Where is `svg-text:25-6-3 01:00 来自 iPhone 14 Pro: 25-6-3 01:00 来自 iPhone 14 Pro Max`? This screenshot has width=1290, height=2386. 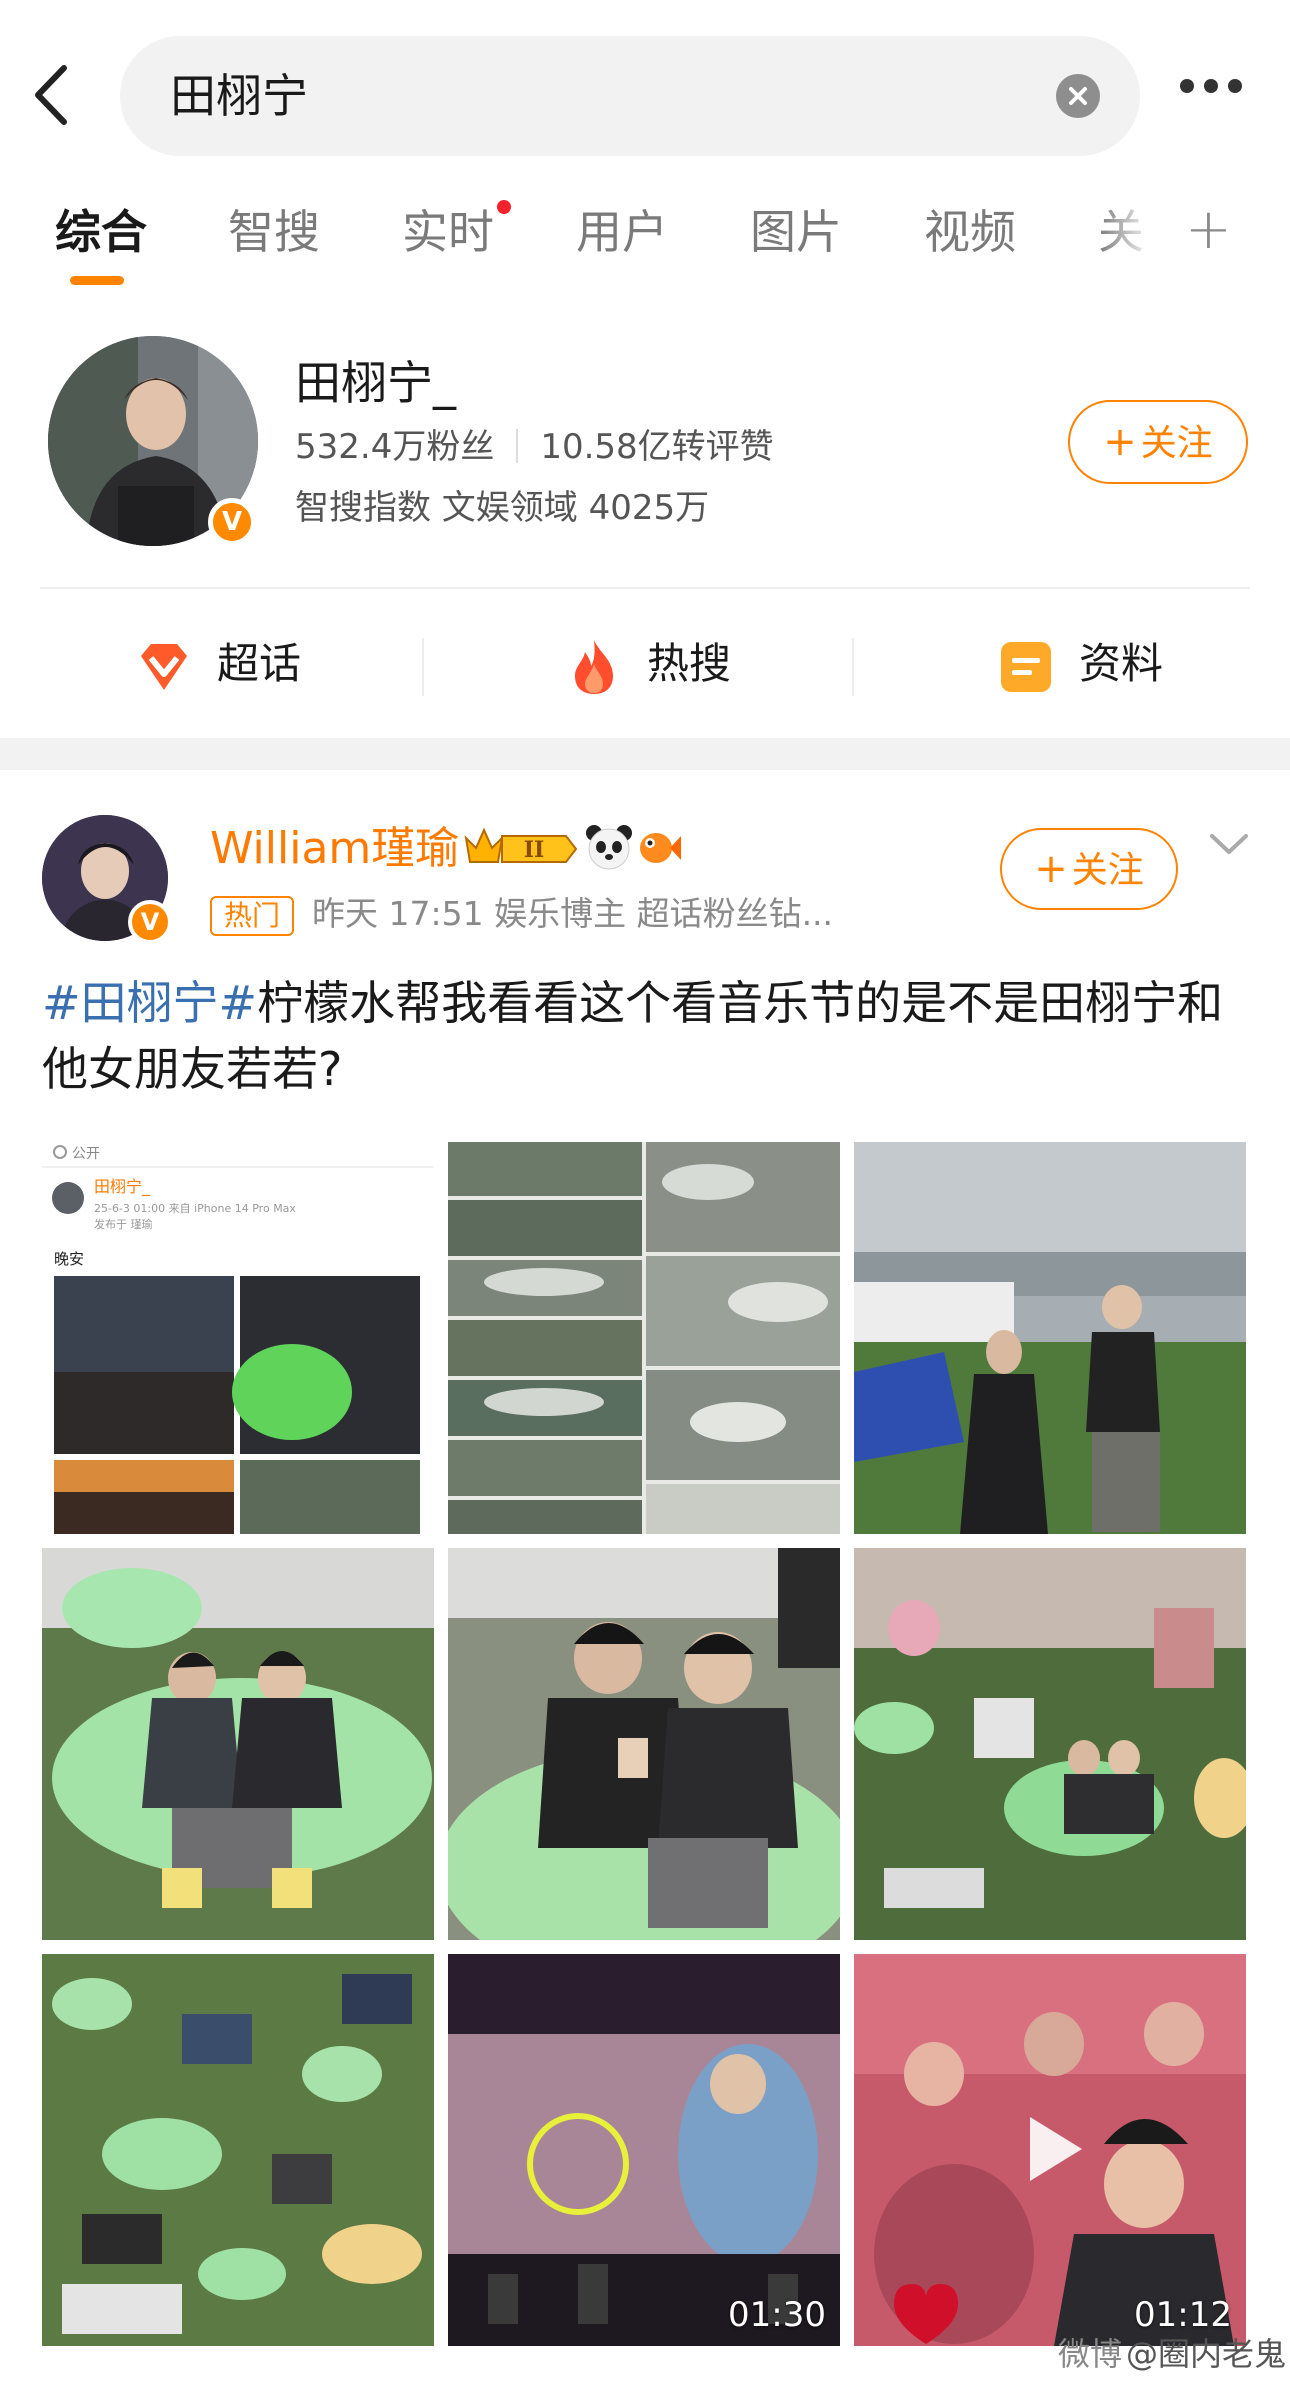
svg-text:25-6-3 01:00 来自 iPhone 14 Pro: 25-6-3 01:00 来自 iPhone 14 Pro Max is located at coordinates (195, 1208).